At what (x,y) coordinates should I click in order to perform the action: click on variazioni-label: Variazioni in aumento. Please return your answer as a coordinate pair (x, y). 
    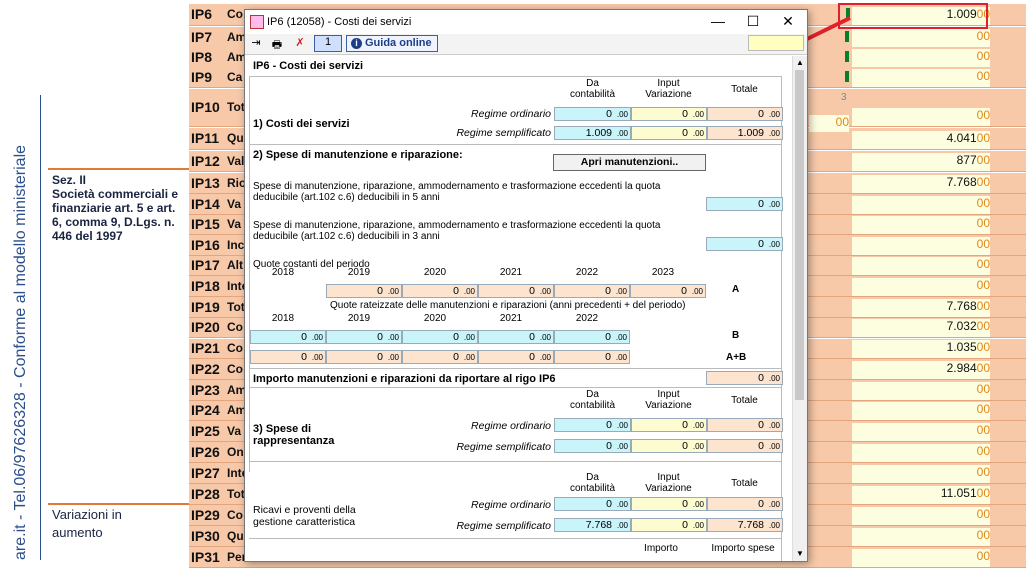
    Looking at the image, I should click on (87, 523).